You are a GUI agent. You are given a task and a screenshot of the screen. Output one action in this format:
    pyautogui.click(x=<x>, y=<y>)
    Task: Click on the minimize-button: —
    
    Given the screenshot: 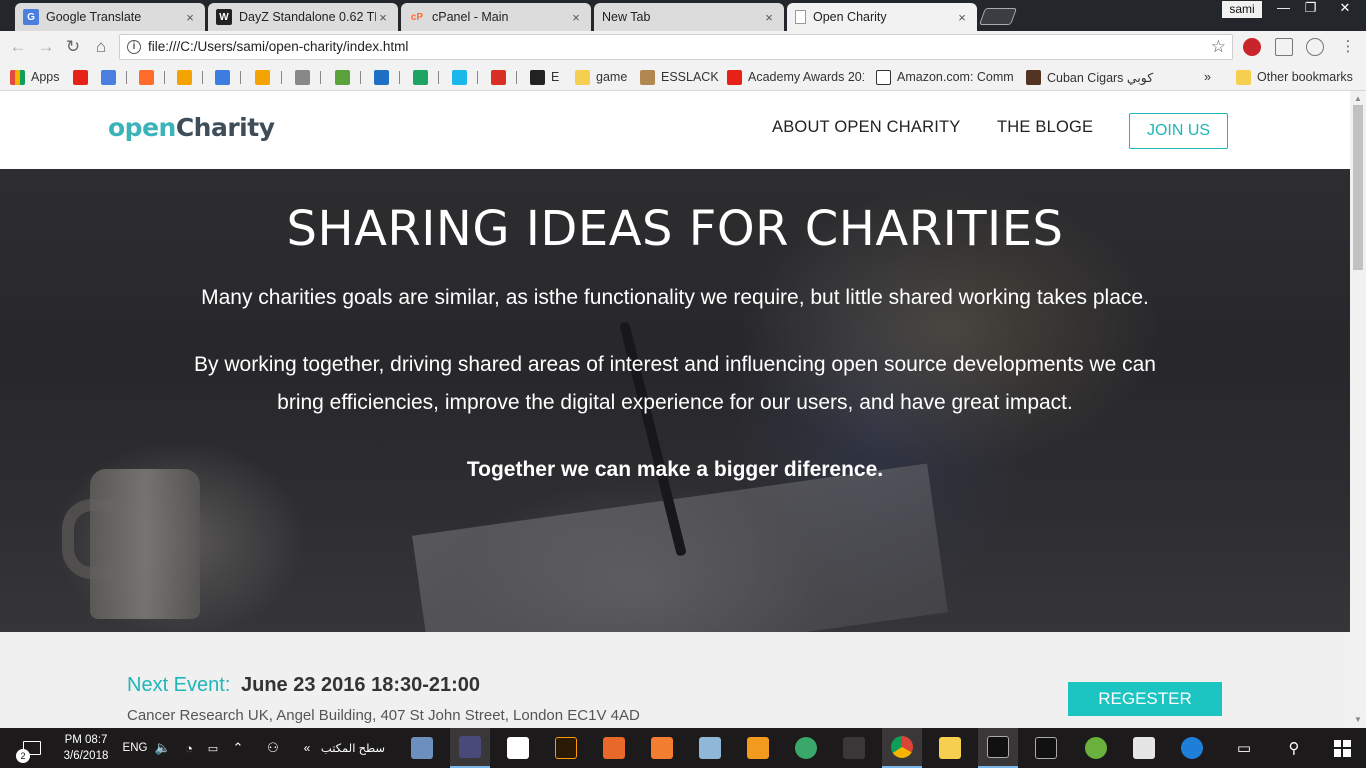 What is the action you would take?
    pyautogui.click(x=1283, y=9)
    